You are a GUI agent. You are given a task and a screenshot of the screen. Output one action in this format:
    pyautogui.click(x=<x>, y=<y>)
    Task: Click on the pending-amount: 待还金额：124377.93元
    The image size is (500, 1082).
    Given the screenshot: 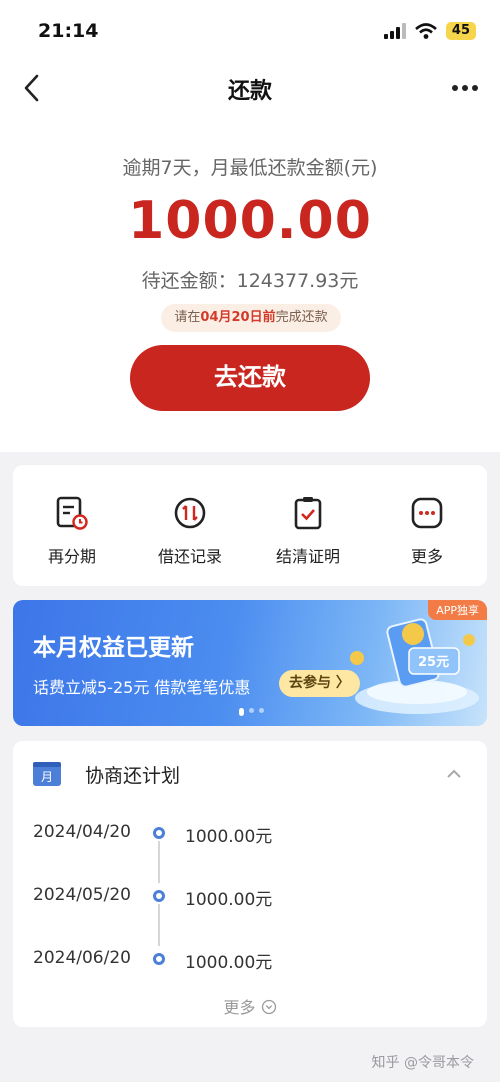 What is the action you would take?
    pyautogui.click(x=250, y=281)
    